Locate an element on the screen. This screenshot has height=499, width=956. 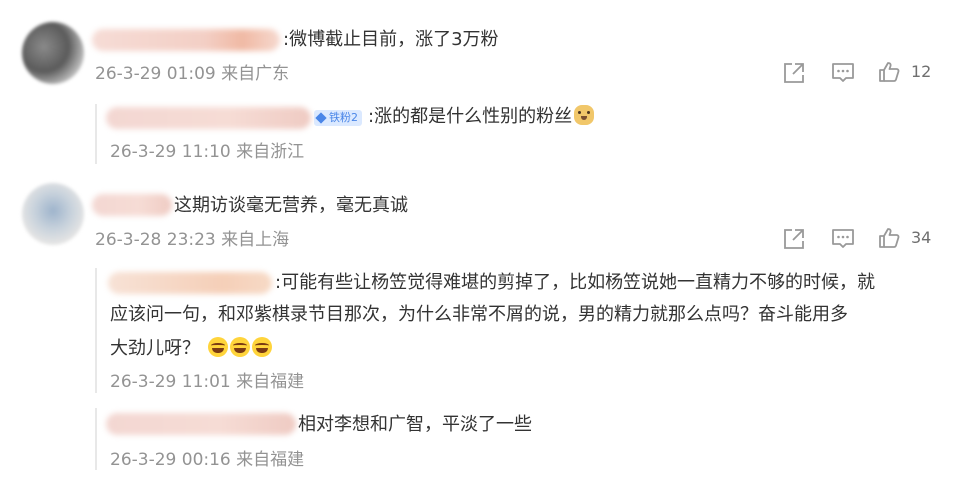
reply-text: :涨的都是什么性别的粉丝 is located at coordinates (481, 117).